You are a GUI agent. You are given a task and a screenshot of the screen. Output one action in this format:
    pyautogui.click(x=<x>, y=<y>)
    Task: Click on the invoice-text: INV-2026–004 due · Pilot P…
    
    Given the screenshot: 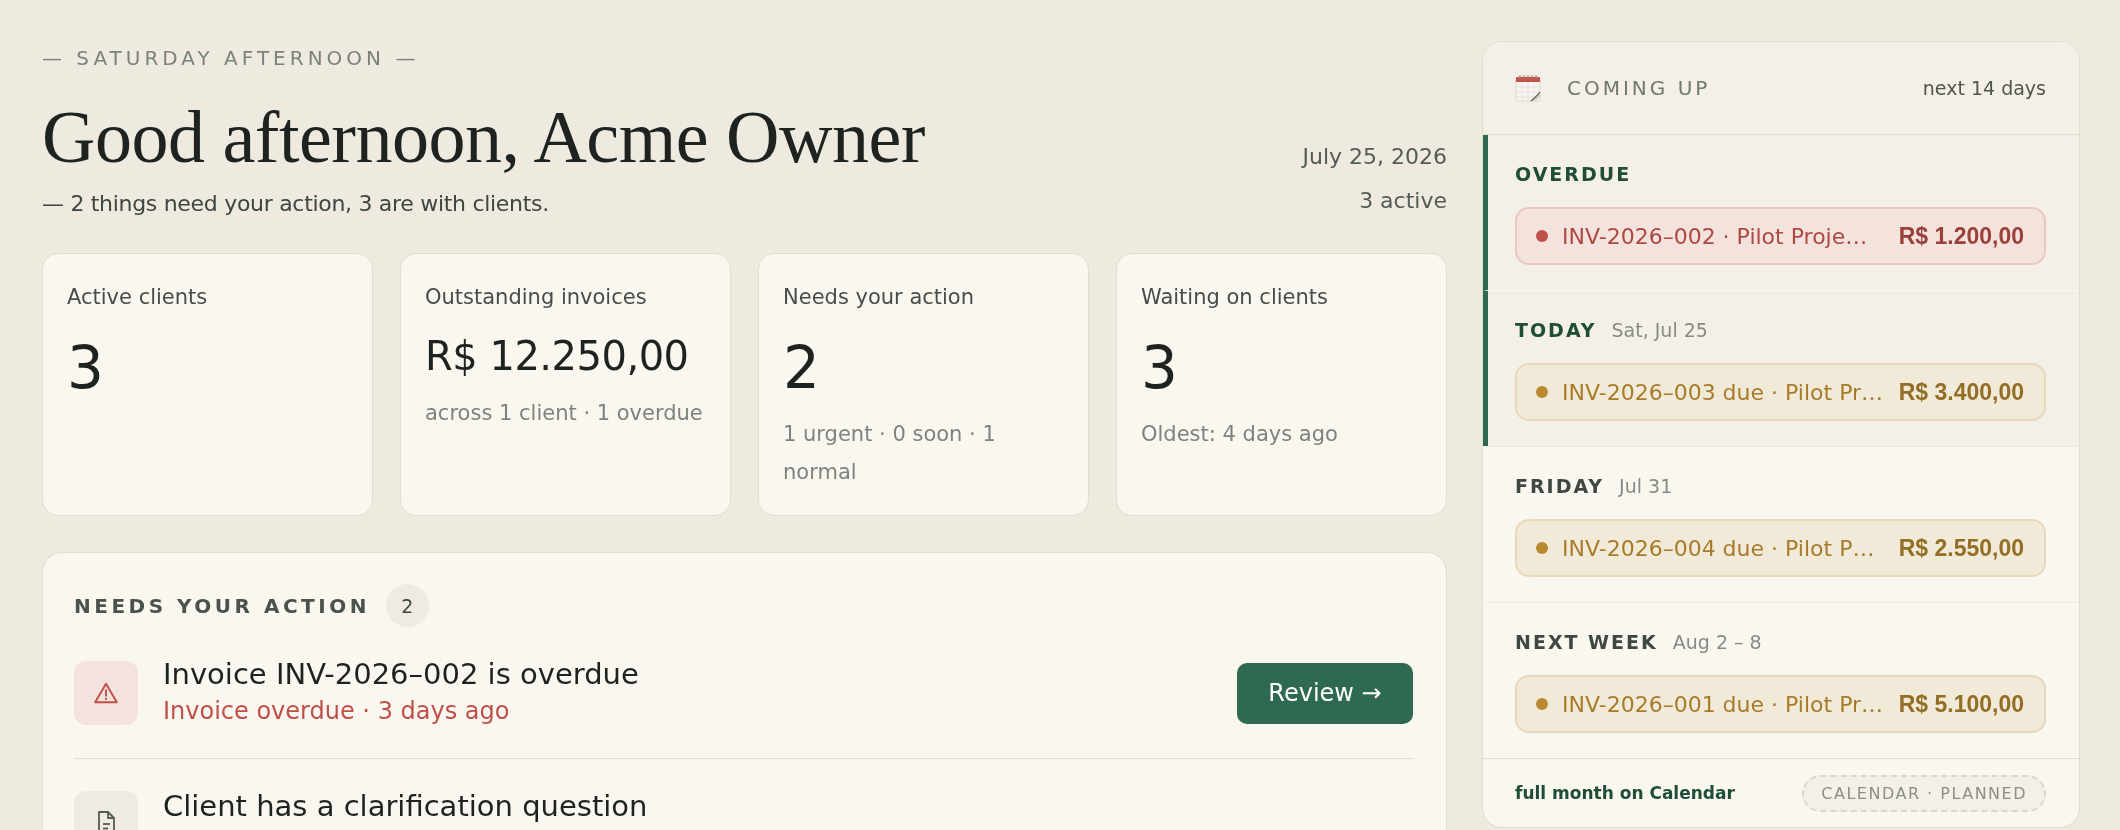 What is the action you would take?
    pyautogui.click(x=1718, y=548)
    